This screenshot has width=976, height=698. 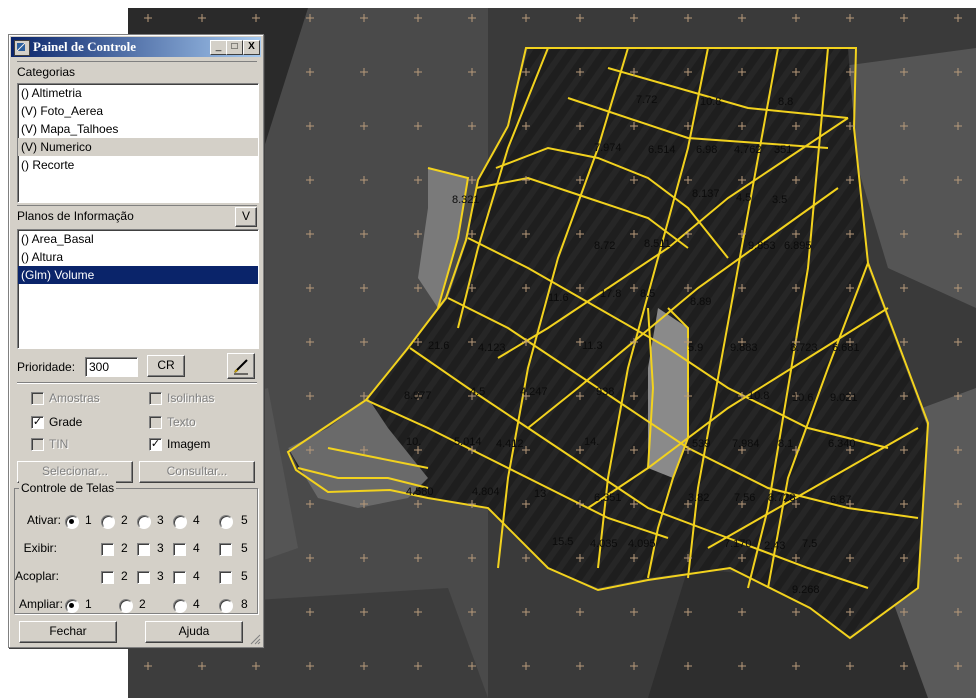 What do you see at coordinates (841, 500) in the screenshot?
I see `parcel-value-label: 6.87` at bounding box center [841, 500].